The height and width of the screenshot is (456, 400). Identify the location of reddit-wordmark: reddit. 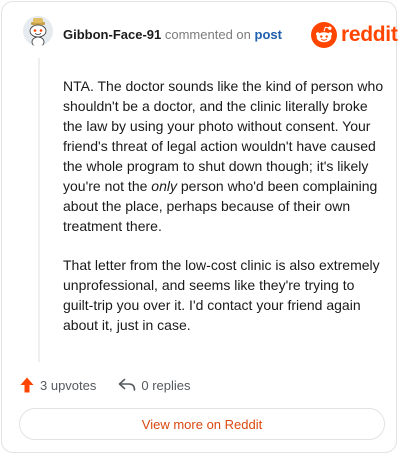
(369, 34).